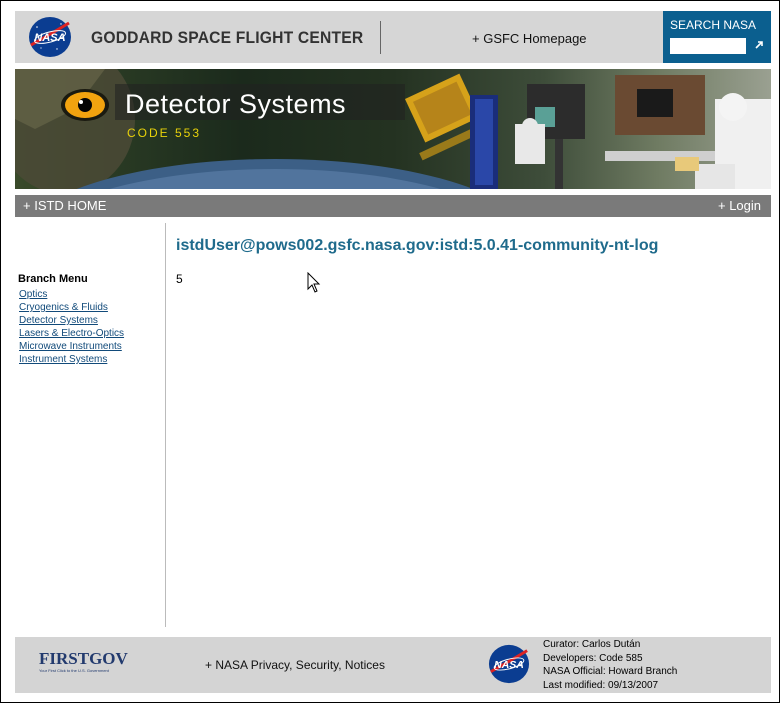 This screenshot has height=705, width=782. Describe the element at coordinates (713, 25) in the screenshot. I see `search-label: SEARCH NASA` at that location.